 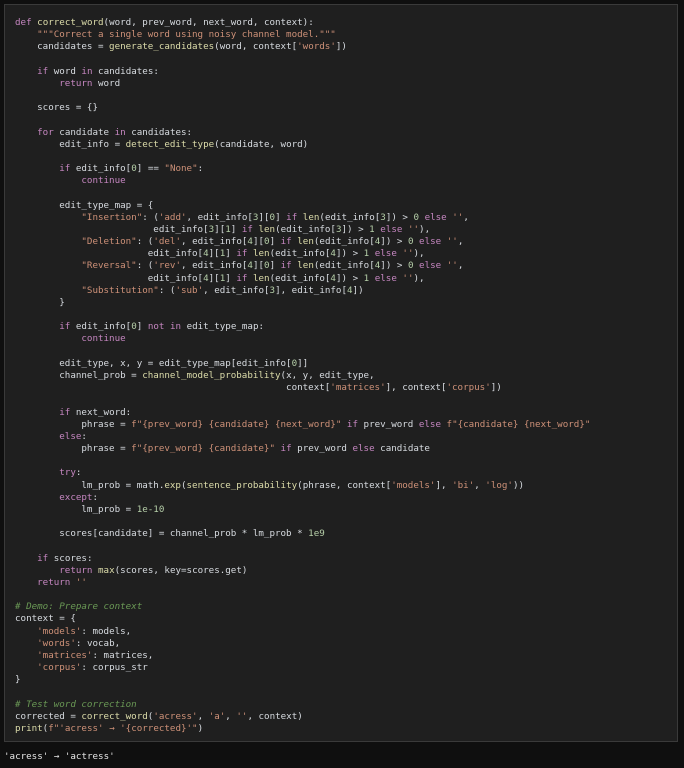 I want to click on code-token: # Demo: Prepare context, so click(x=79, y=607).